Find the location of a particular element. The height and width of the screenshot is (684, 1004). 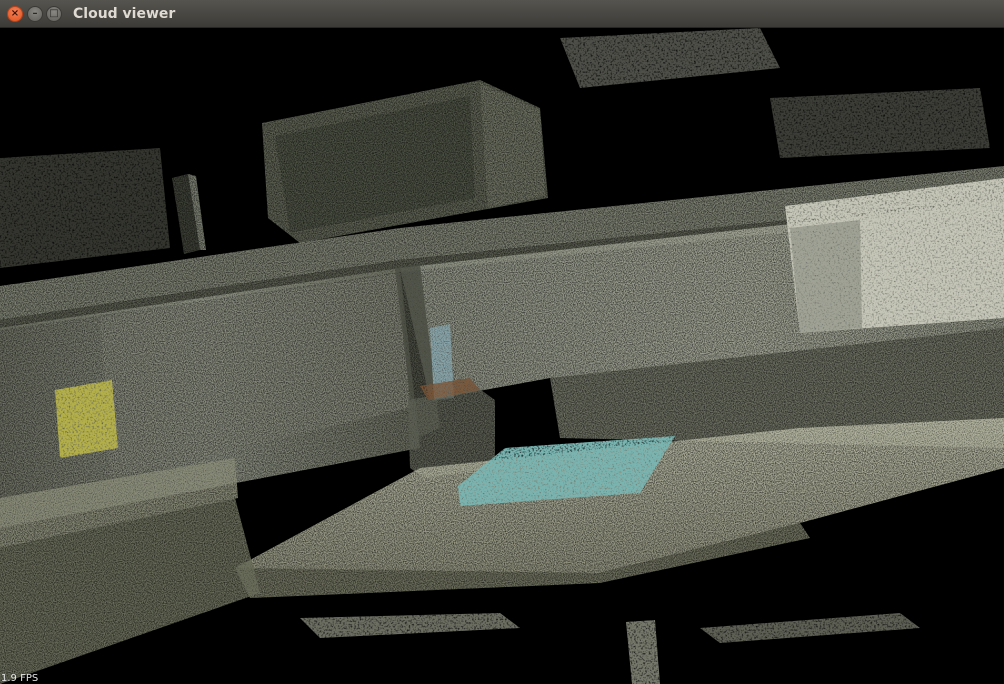

close-icon: × is located at coordinates (15, 13).